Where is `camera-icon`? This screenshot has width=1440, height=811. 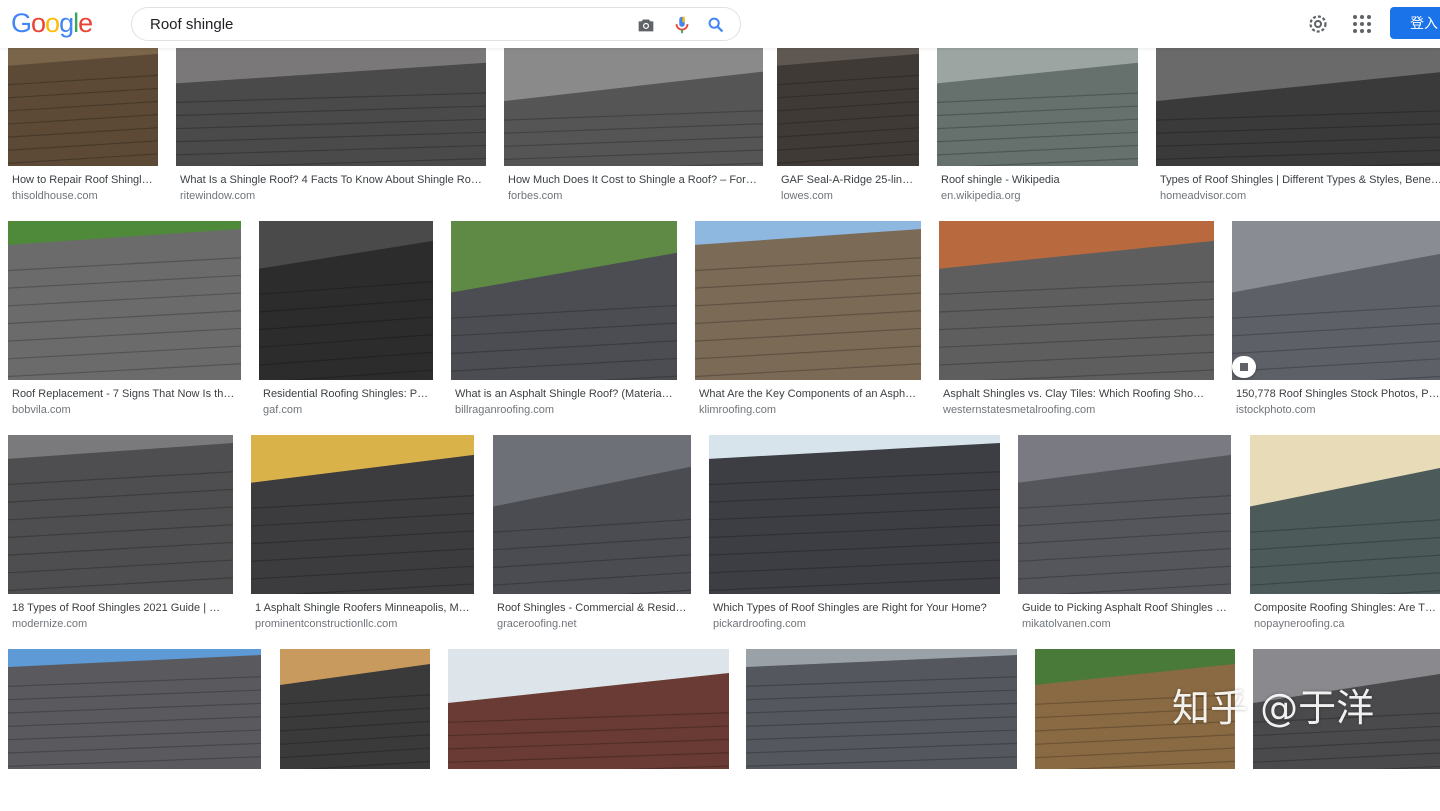 camera-icon is located at coordinates (646, 25).